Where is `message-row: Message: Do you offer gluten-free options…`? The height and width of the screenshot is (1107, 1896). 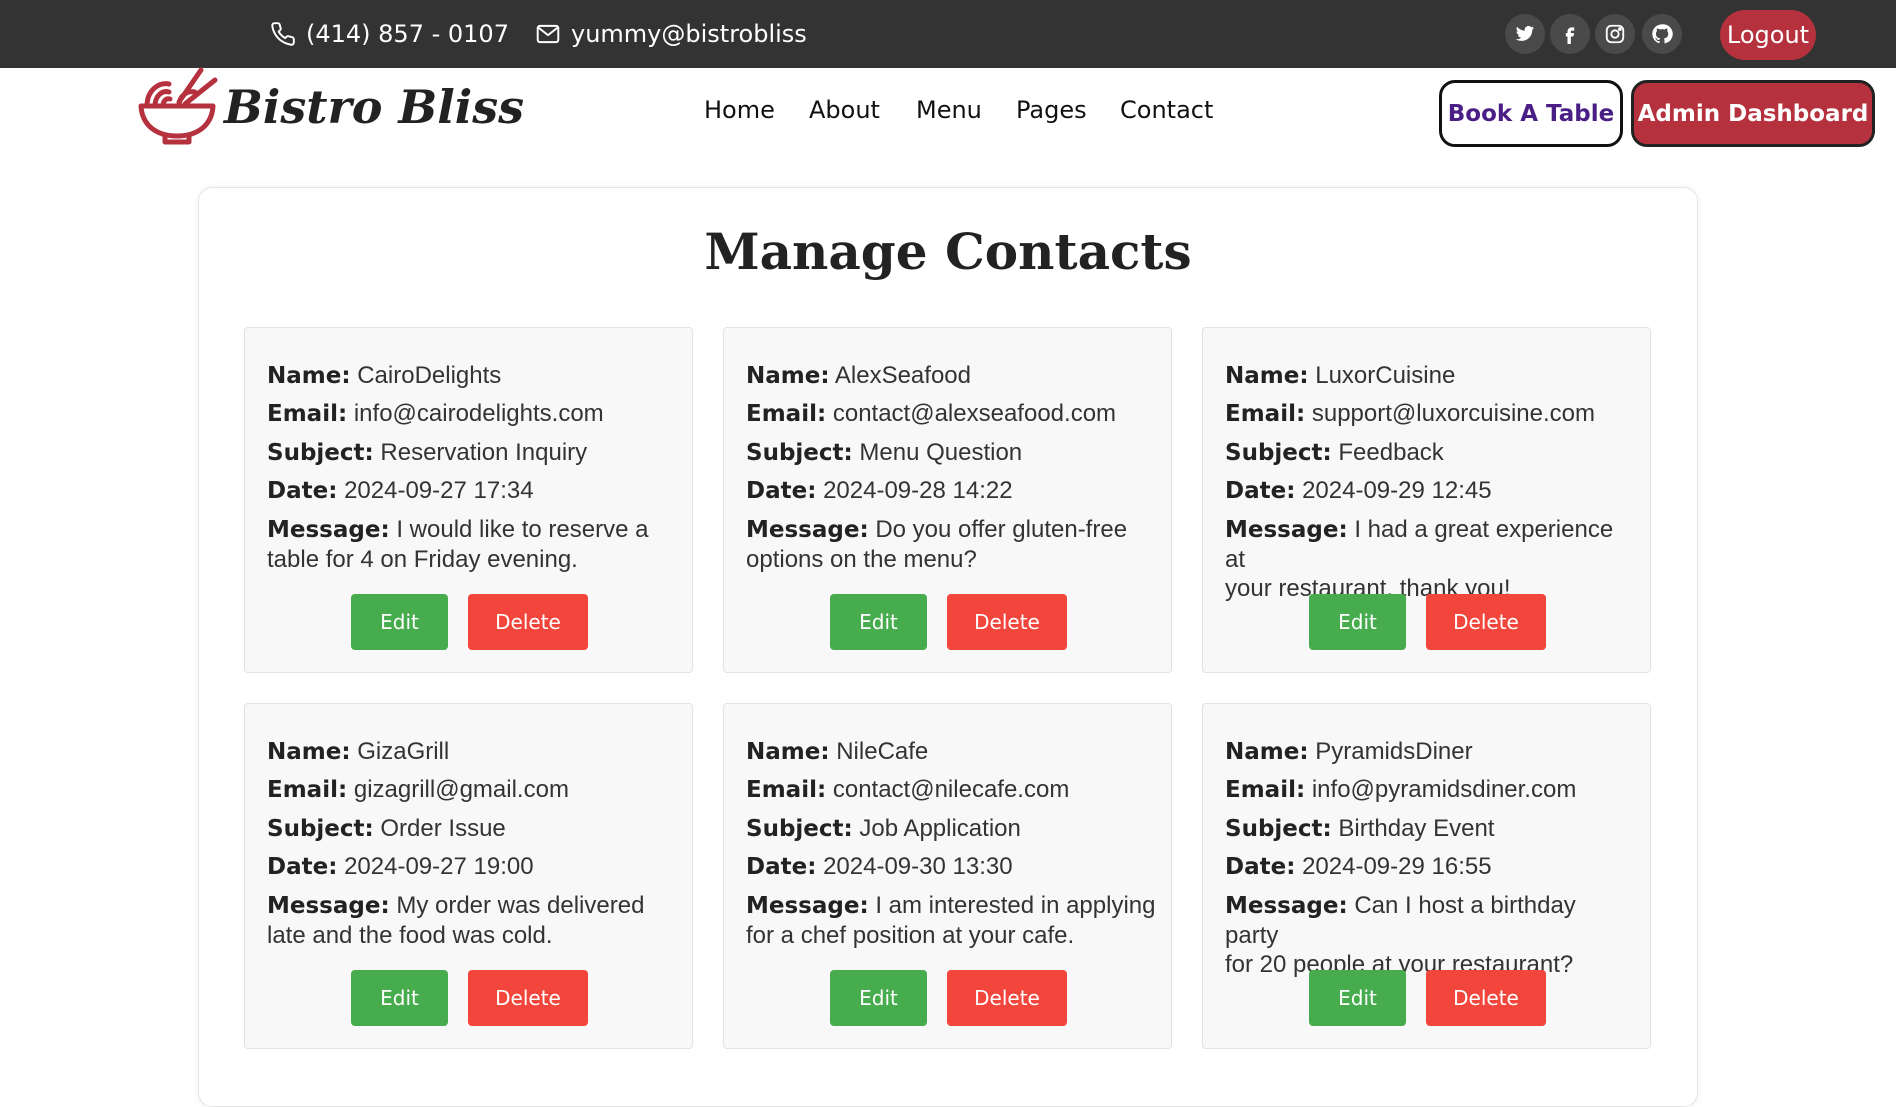
message-row: Message: Do you offer gluten-free options… is located at coordinates (951, 544).